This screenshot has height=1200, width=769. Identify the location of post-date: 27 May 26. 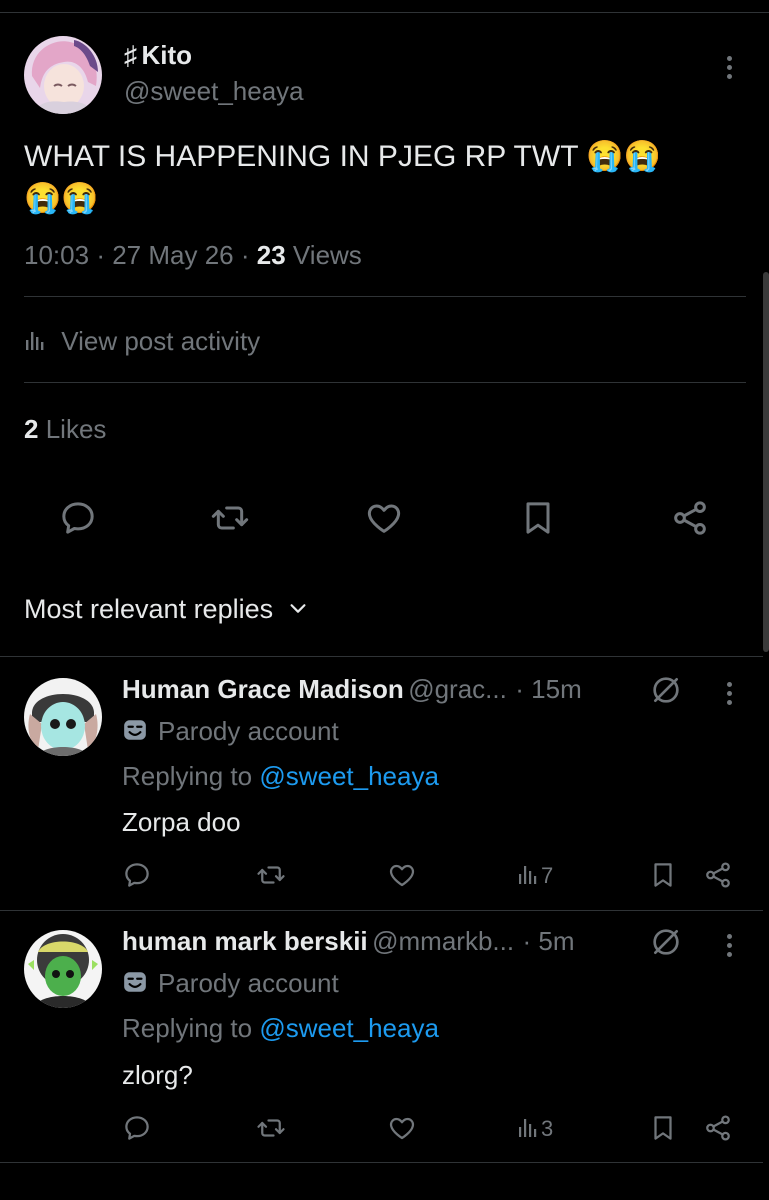
(173, 255).